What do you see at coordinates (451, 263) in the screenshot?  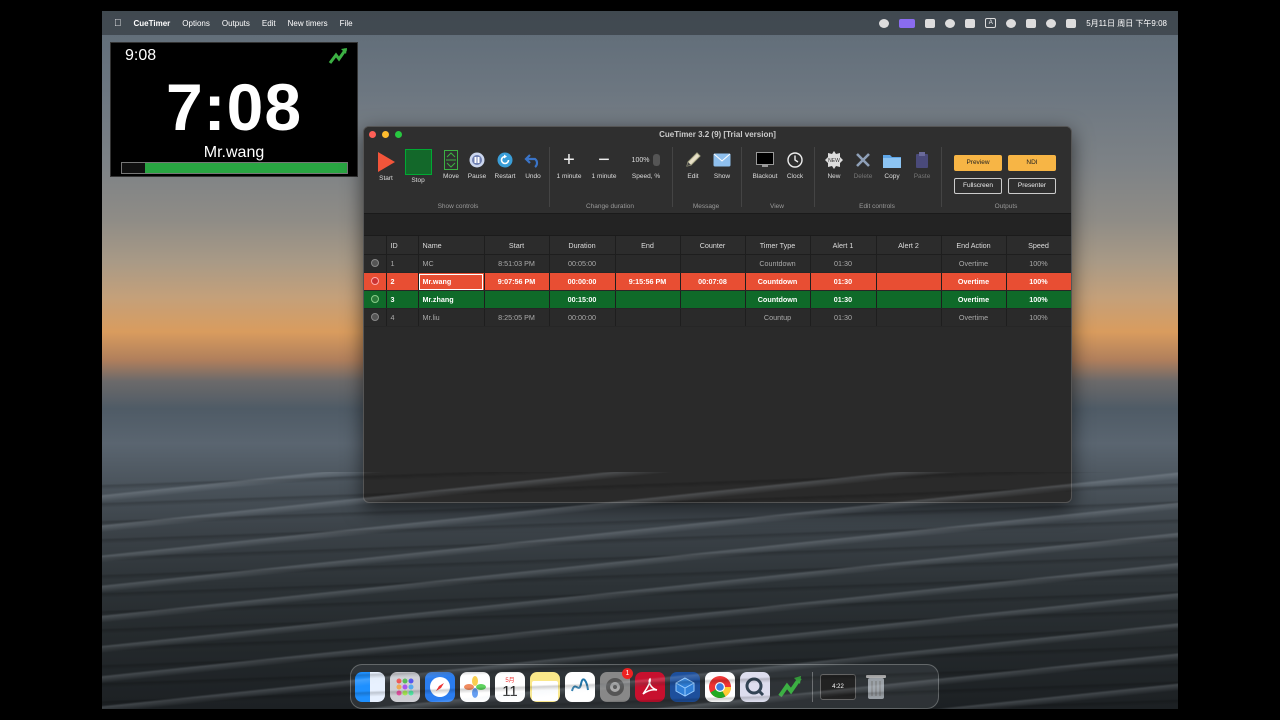 I see `name-cell: MC` at bounding box center [451, 263].